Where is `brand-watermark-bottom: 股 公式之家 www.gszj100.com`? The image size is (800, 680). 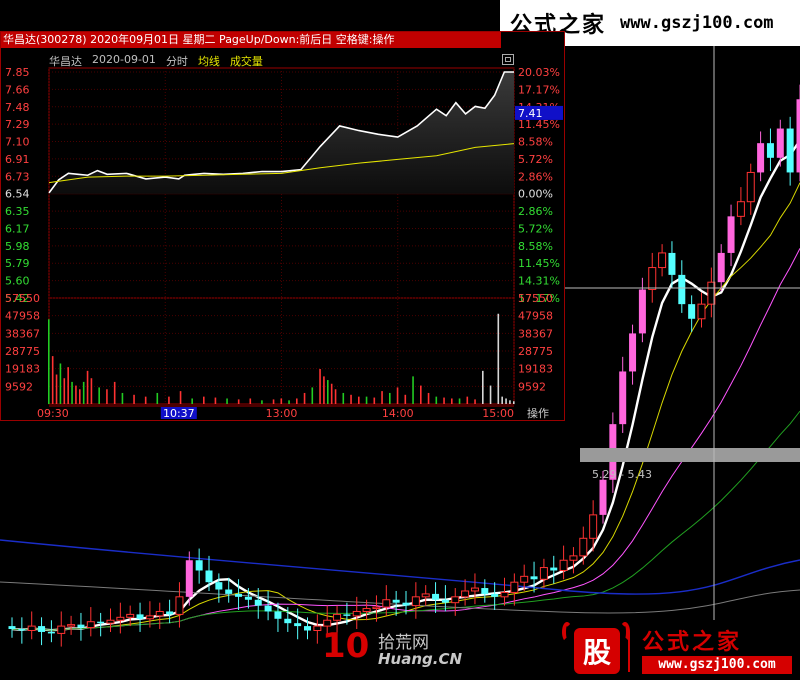
brand-watermark-bottom: 股 公式之家 www.gszj100.com is located at coordinates (680, 651).